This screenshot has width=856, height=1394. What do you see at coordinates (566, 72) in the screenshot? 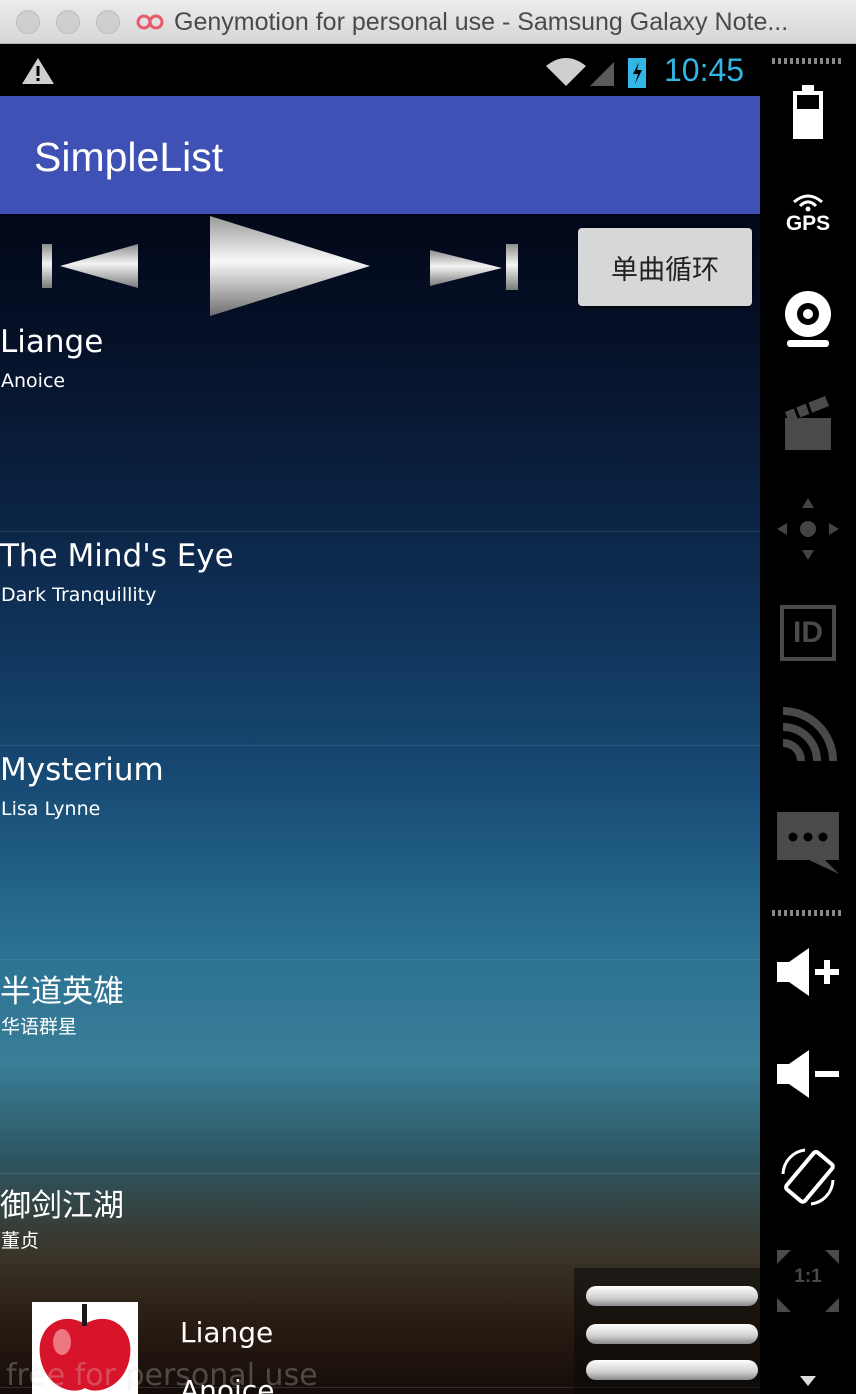
I see `wifi-icon` at bounding box center [566, 72].